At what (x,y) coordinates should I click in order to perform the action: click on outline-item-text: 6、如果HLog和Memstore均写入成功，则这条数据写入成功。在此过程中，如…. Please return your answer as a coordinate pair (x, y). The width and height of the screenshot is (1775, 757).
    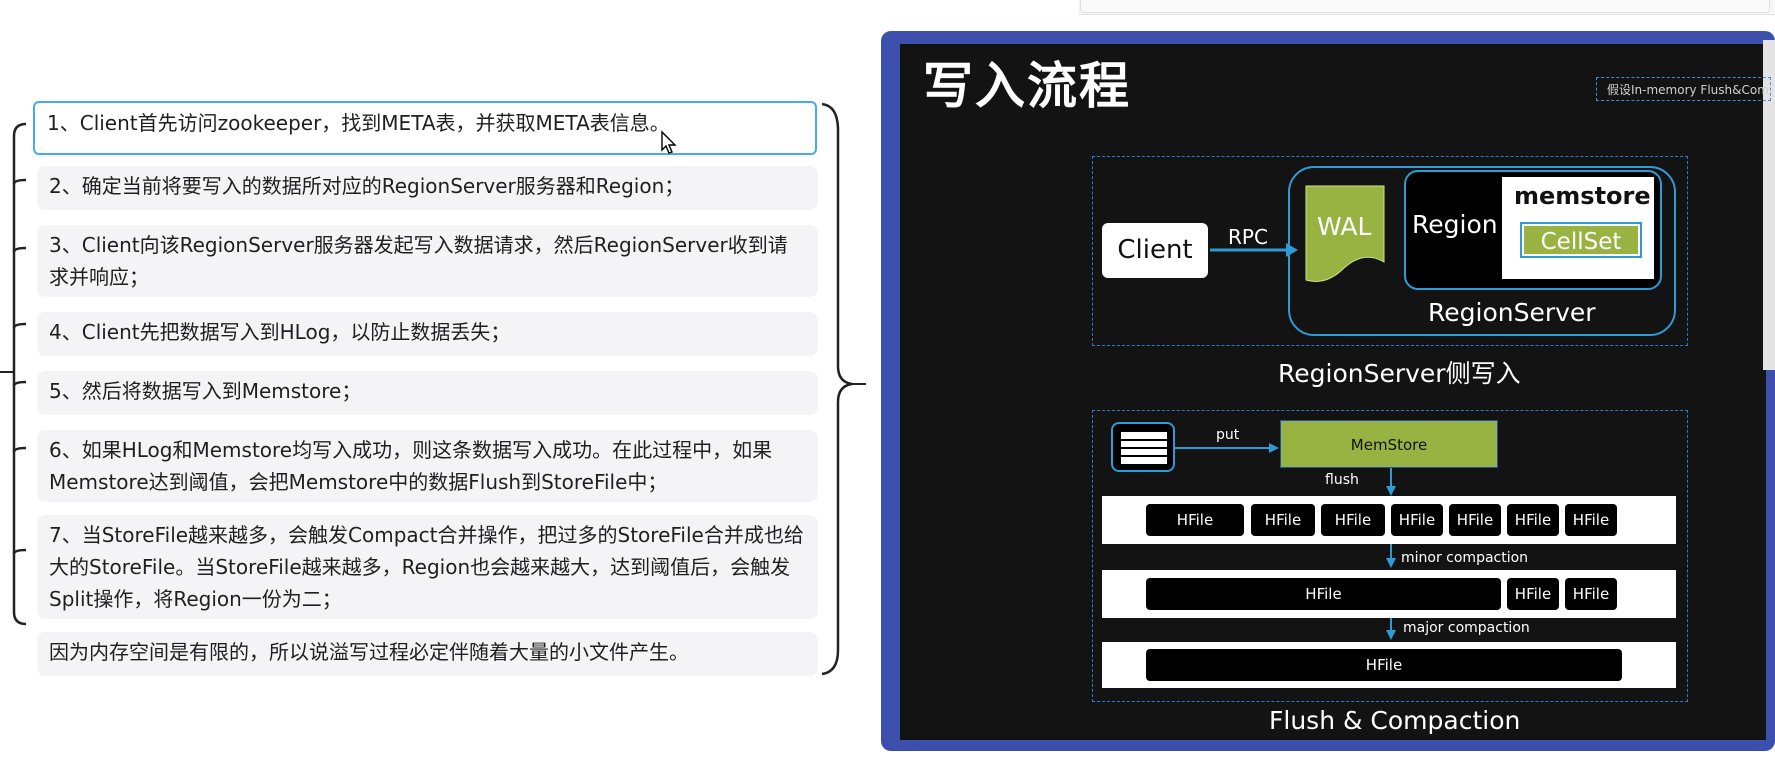
    Looking at the image, I should click on (411, 466).